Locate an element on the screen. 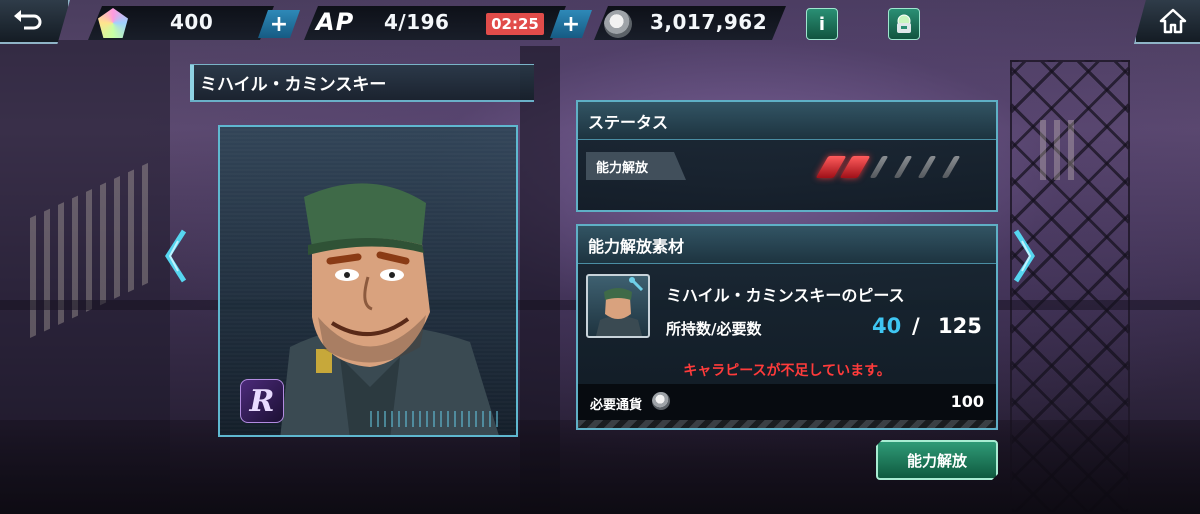 The width and height of the screenshot is (1200, 514). ap-value: 4/196 is located at coordinates (417, 22).